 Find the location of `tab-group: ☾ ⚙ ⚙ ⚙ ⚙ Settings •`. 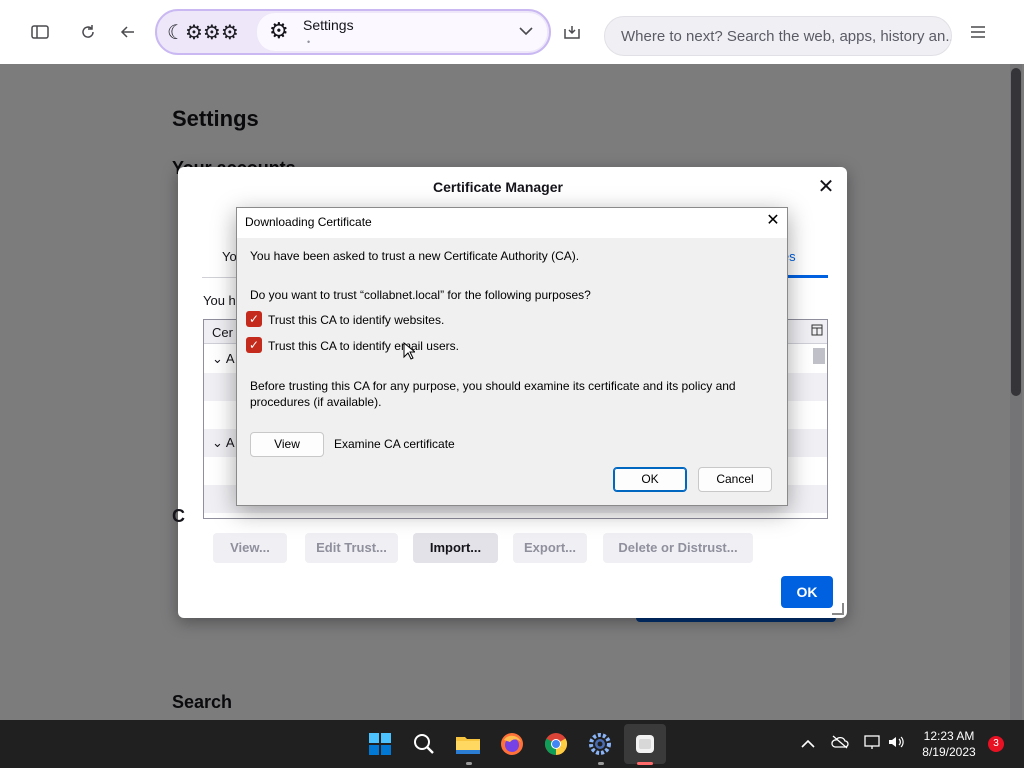

tab-group: ☾ ⚙ ⚙ ⚙ ⚙ Settings • is located at coordinates (353, 32).